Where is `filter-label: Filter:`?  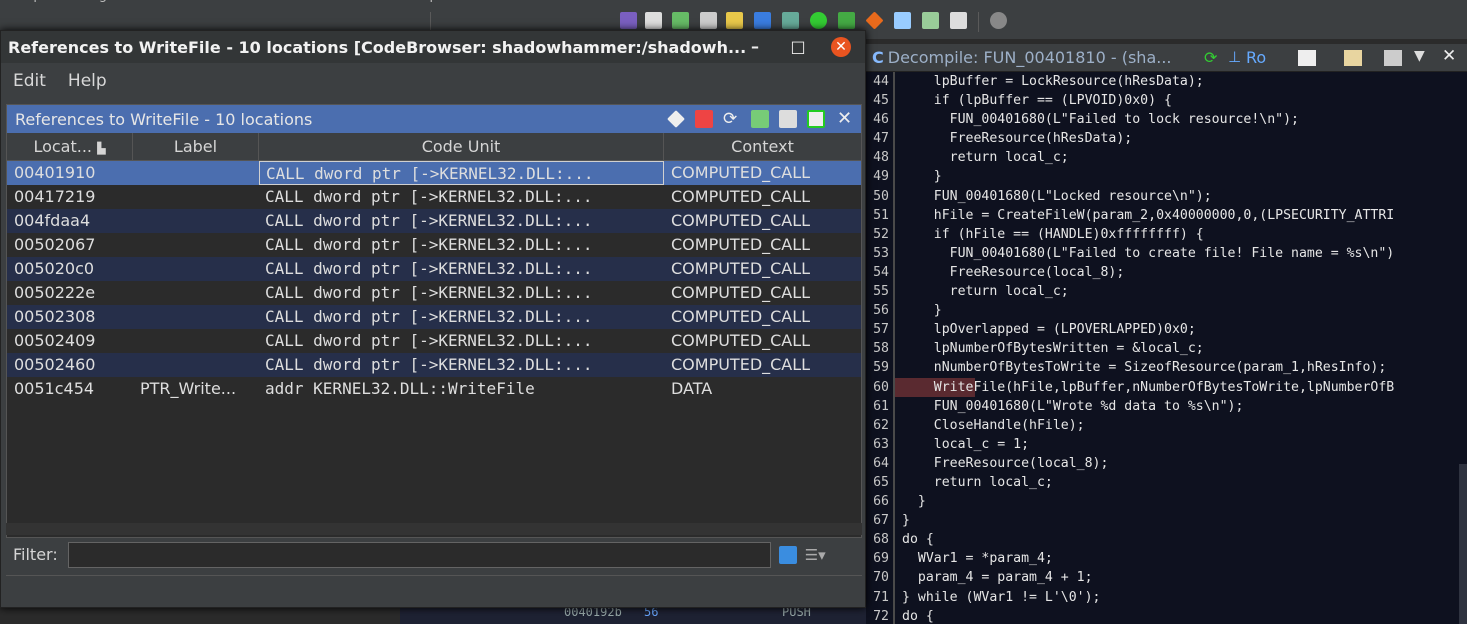 filter-label: Filter: is located at coordinates (35, 554).